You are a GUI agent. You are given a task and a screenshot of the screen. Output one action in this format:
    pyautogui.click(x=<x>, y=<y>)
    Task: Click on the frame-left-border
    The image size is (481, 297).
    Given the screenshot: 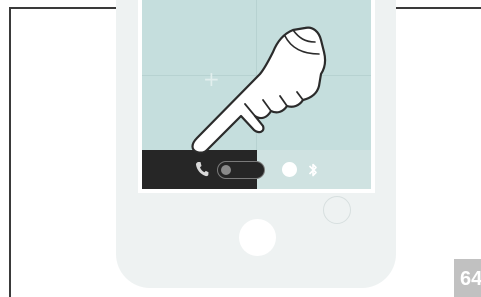 What is the action you would take?
    pyautogui.click(x=10, y=152)
    